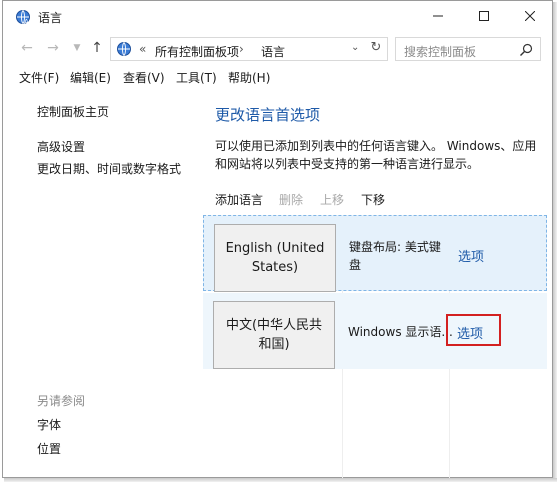 The image size is (560, 483). I want to click on maximize-button, so click(484, 16).